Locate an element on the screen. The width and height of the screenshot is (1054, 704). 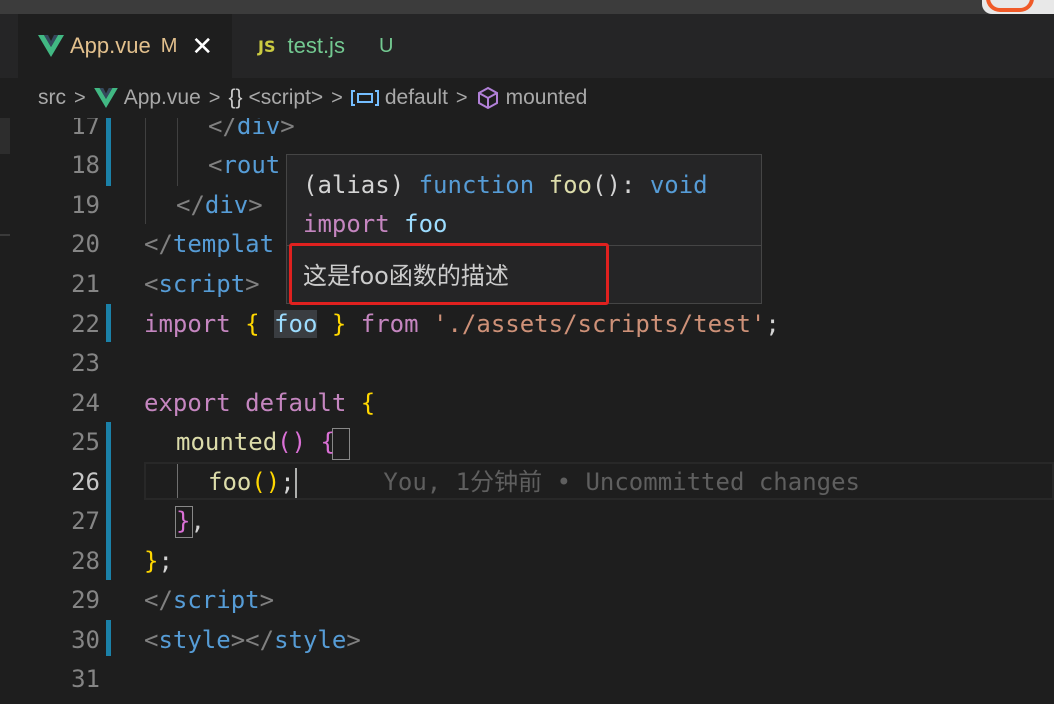
code-line-25: mounted() { is located at coordinates (255, 442).